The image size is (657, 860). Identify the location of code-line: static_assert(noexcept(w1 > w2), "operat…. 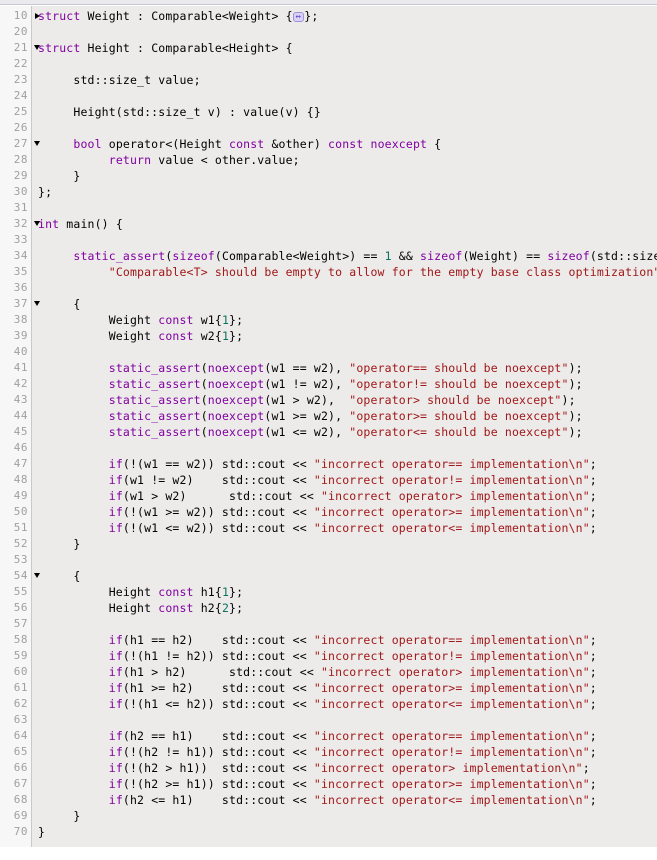
(347, 400).